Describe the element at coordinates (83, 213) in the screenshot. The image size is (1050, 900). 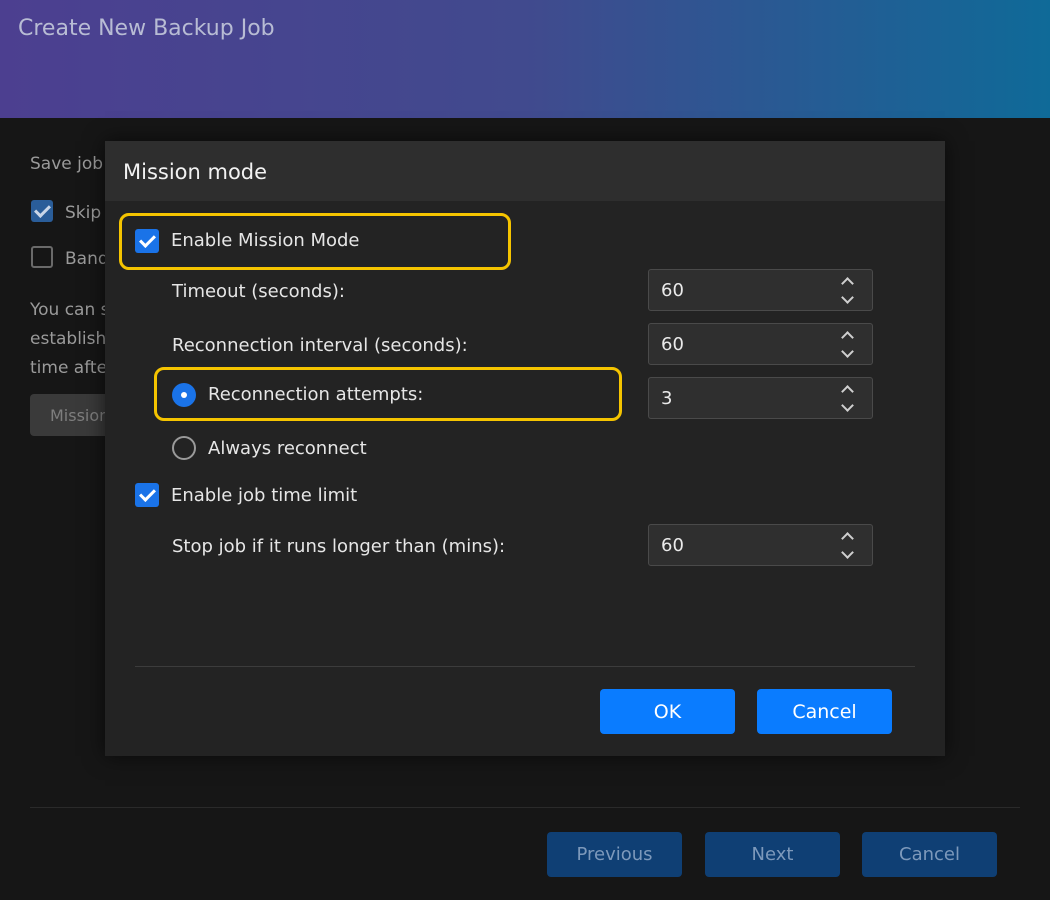
I see `skip-label: Skip` at that location.